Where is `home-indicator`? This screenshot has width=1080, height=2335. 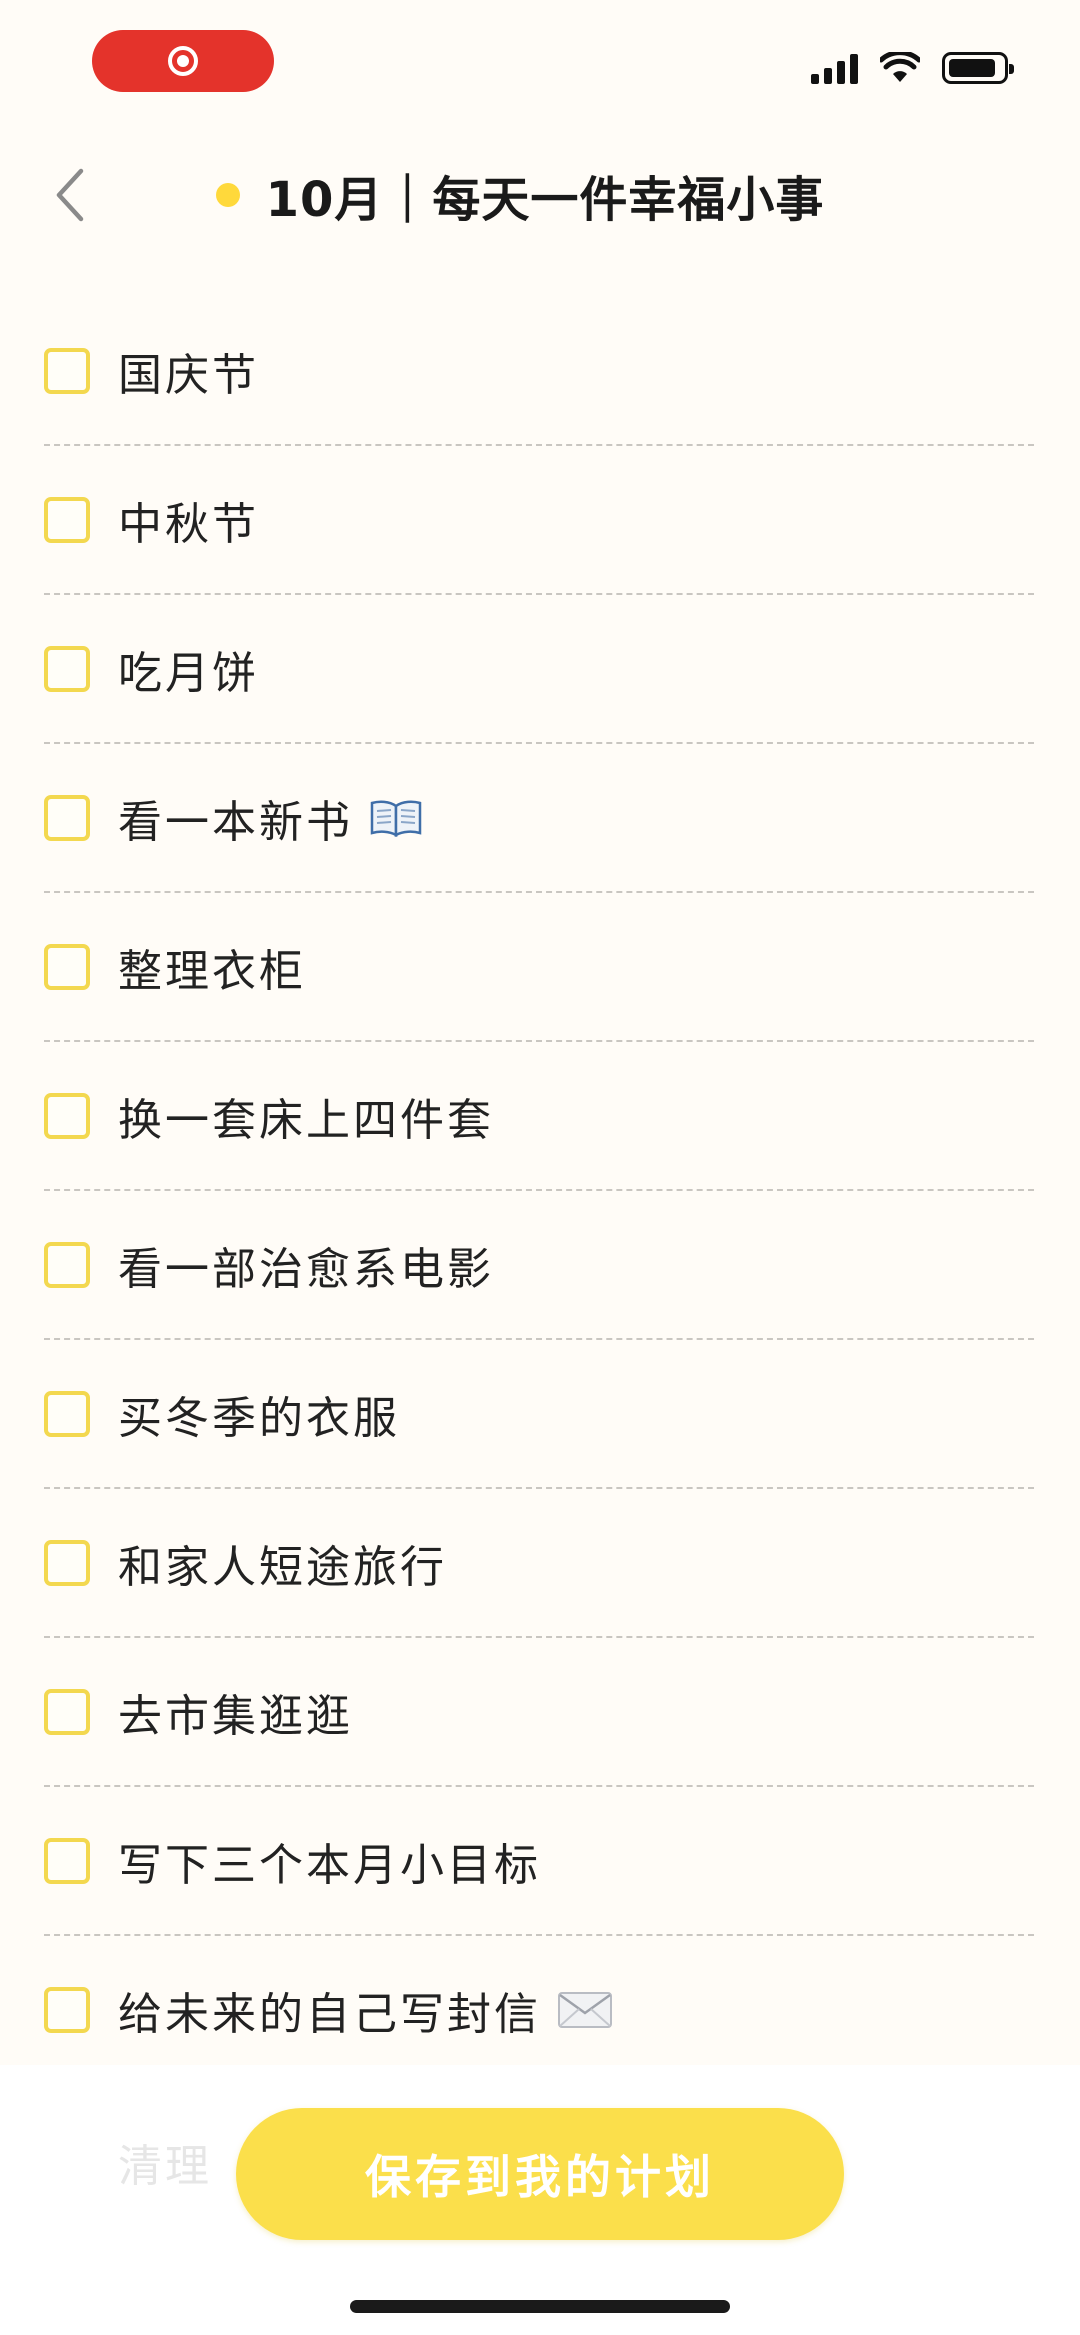
home-indicator is located at coordinates (540, 2306).